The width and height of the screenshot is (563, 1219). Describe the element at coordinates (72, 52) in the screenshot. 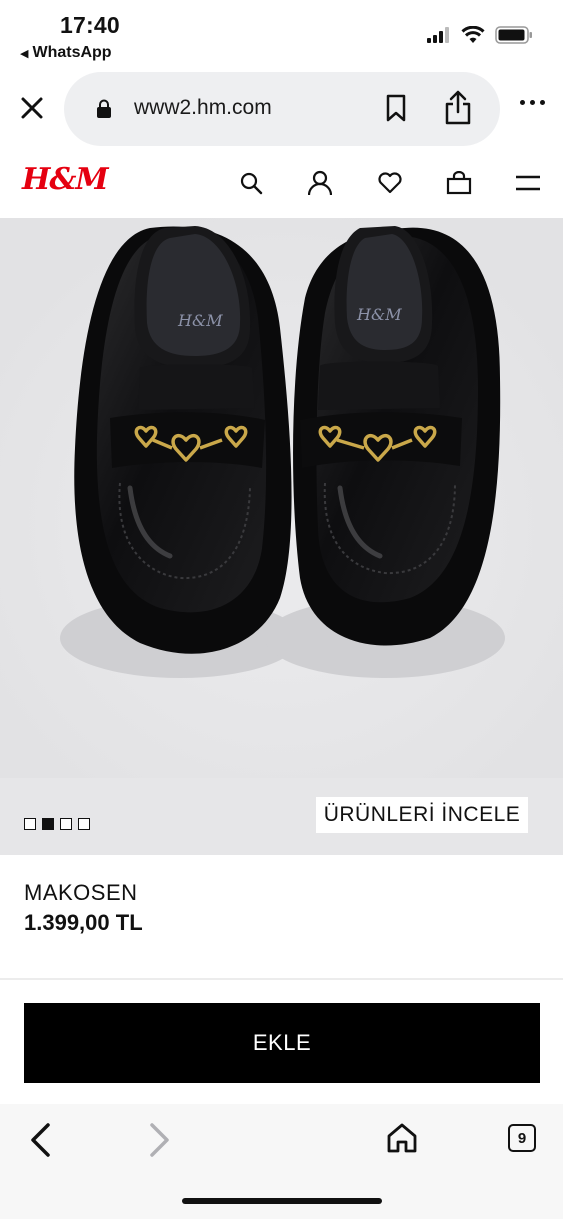

I see `back-app-label: WhatsApp` at that location.